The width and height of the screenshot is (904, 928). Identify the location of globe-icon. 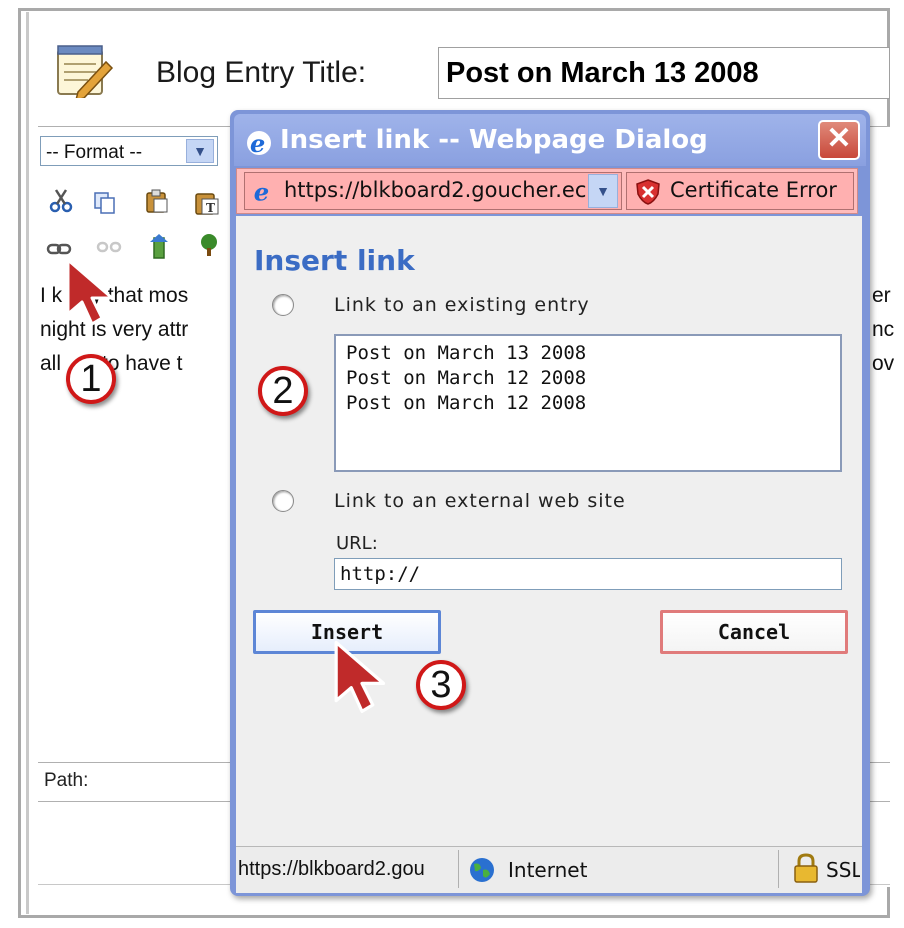
(482, 870).